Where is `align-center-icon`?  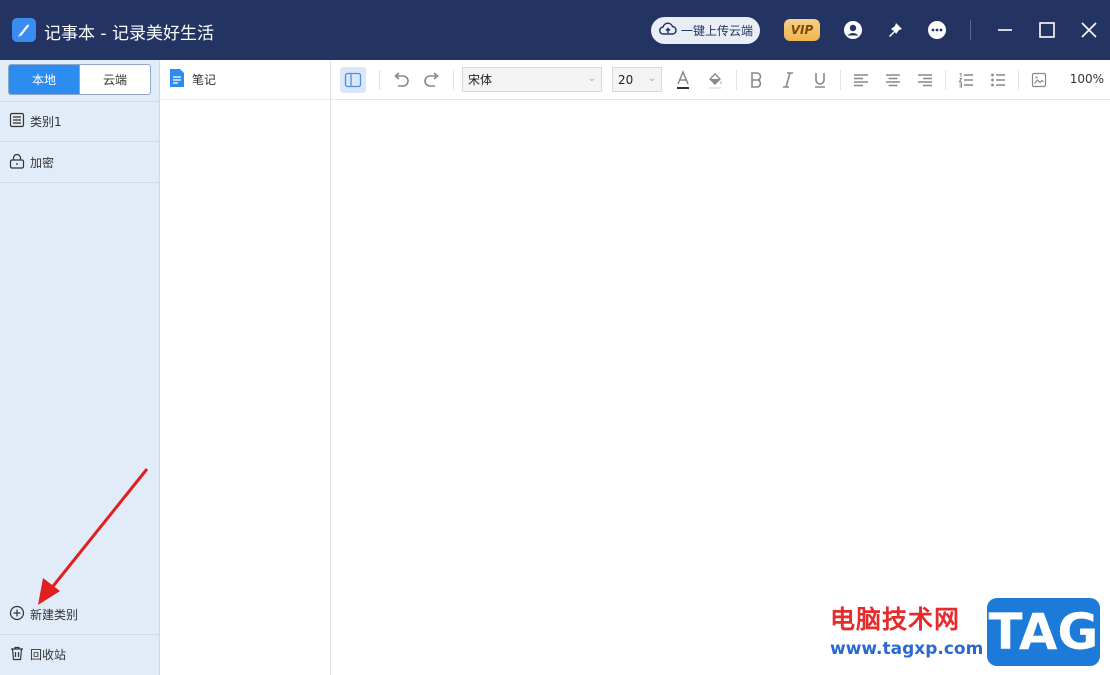 align-center-icon is located at coordinates (893, 80).